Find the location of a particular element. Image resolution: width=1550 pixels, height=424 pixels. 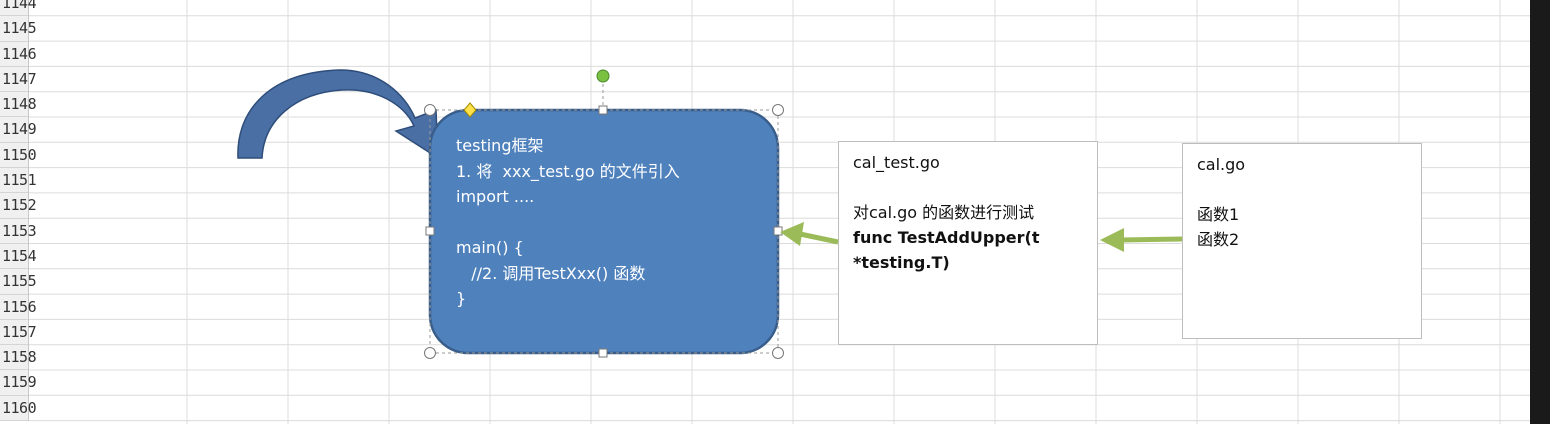

cal-test-code-line2: *testing.T) is located at coordinates (901, 262).